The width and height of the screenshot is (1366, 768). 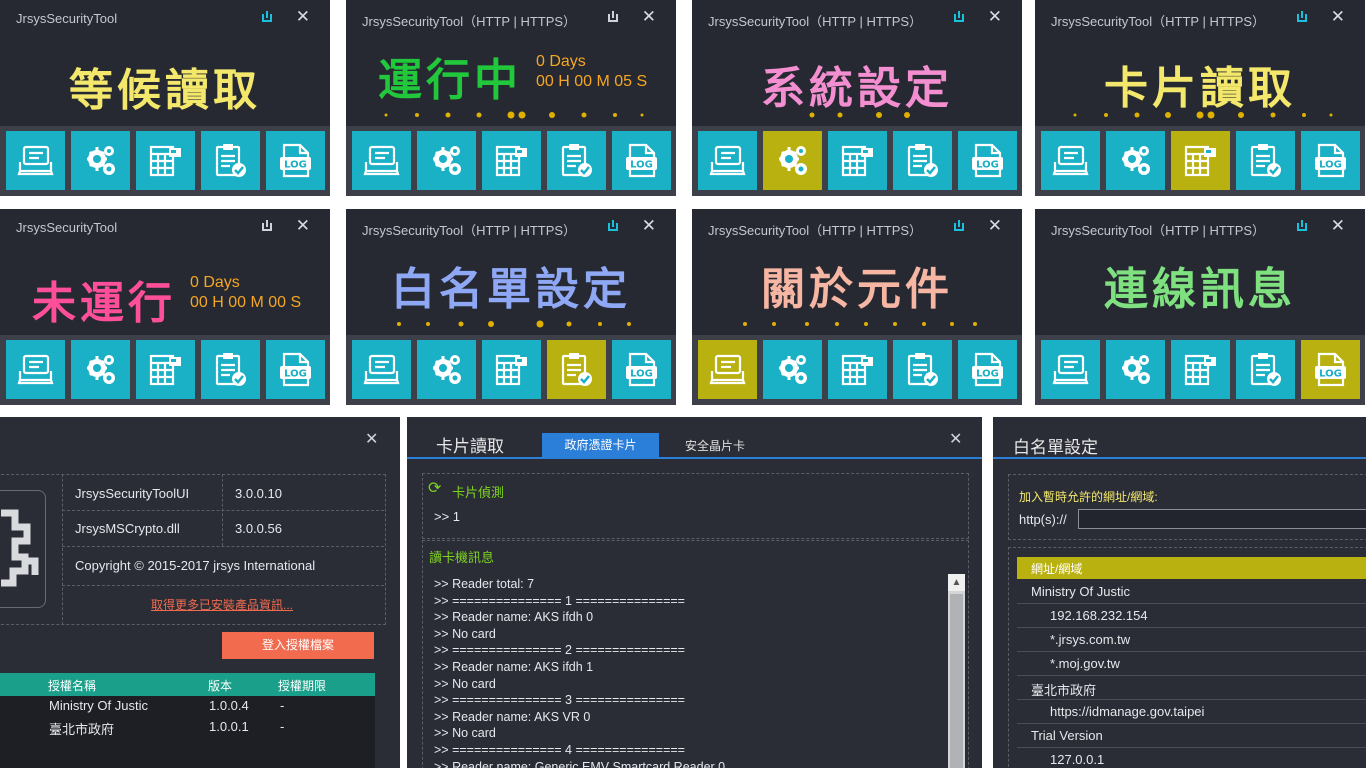 What do you see at coordinates (956, 582) in the screenshot?
I see `scroll-up-icon: ▲` at bounding box center [956, 582].